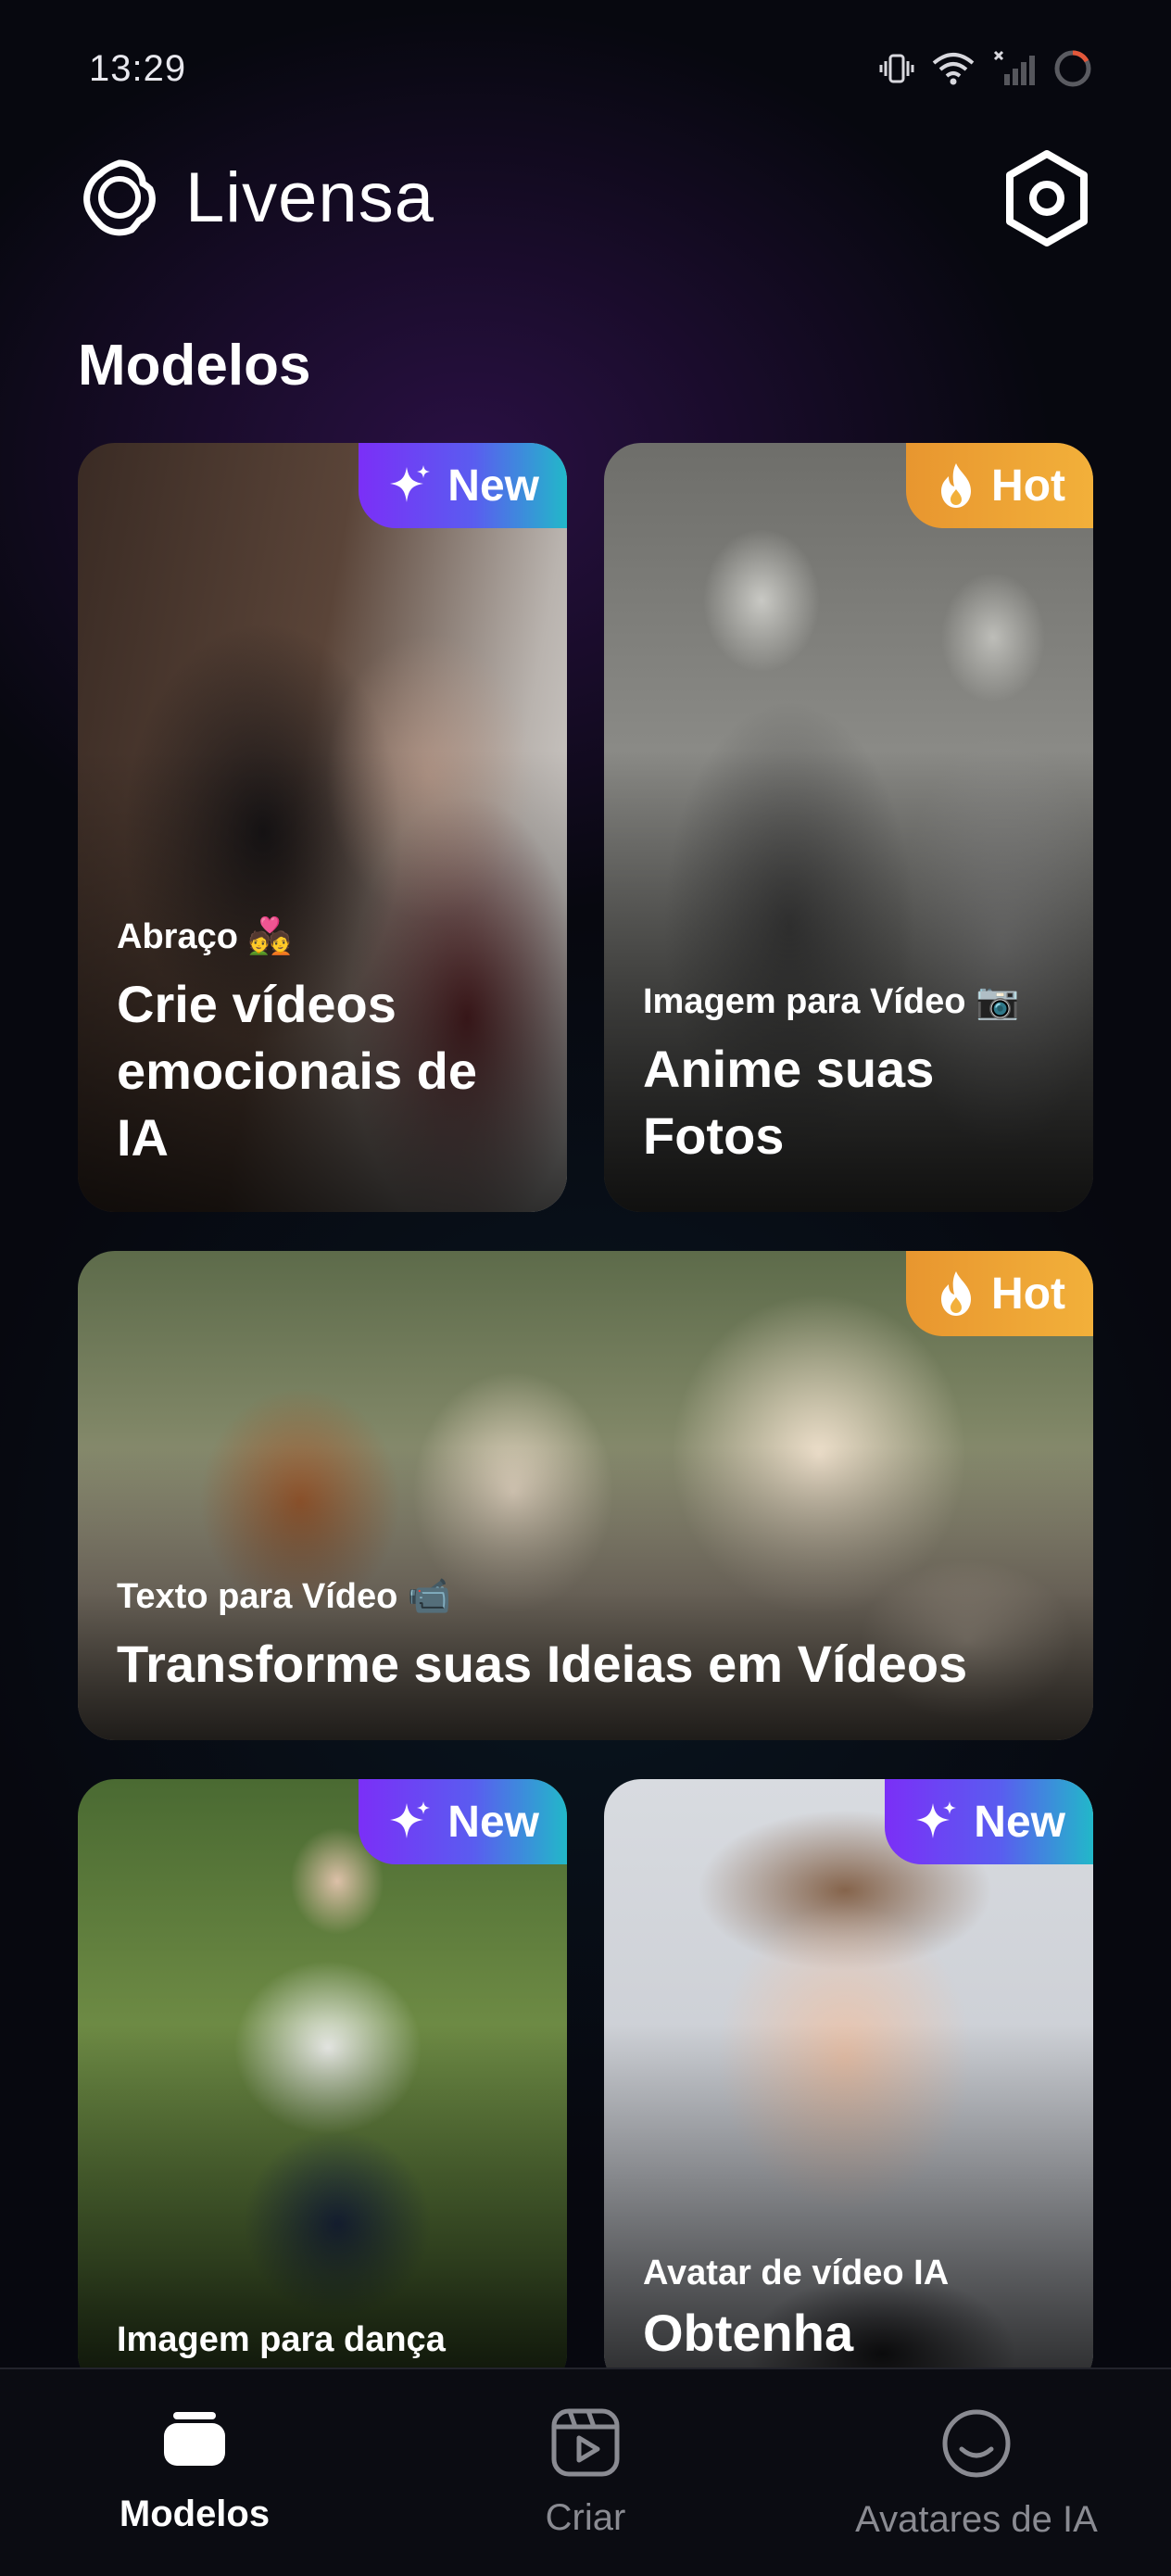 This screenshot has height=2576, width=1171. Describe the element at coordinates (323, 2085) in the screenshot. I see `template-card-dance: New Imagem para dança` at that location.